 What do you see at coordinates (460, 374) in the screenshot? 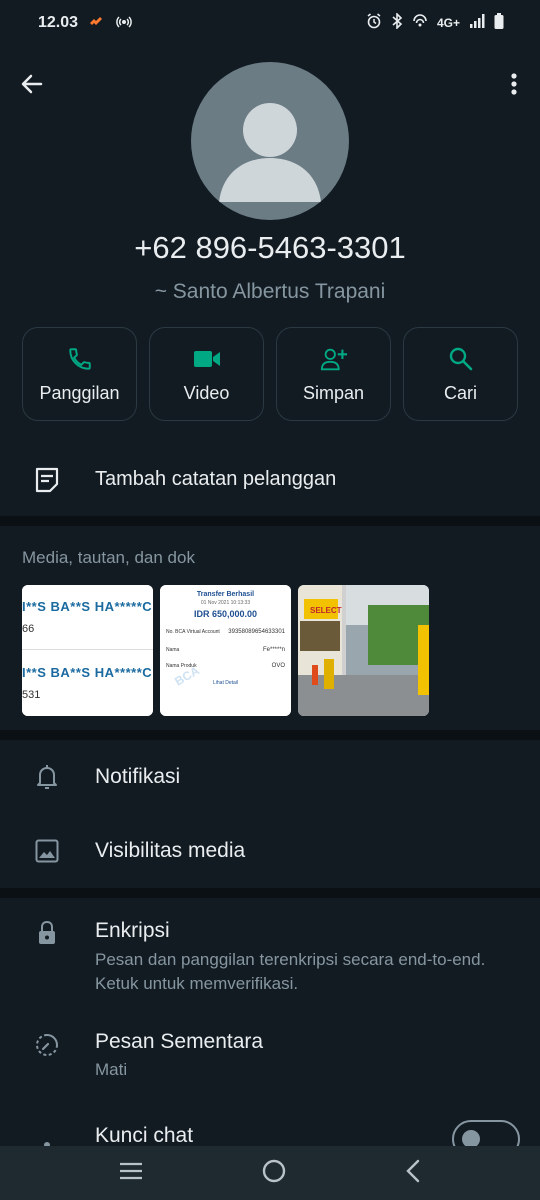
I see `search-button: Cari` at bounding box center [460, 374].